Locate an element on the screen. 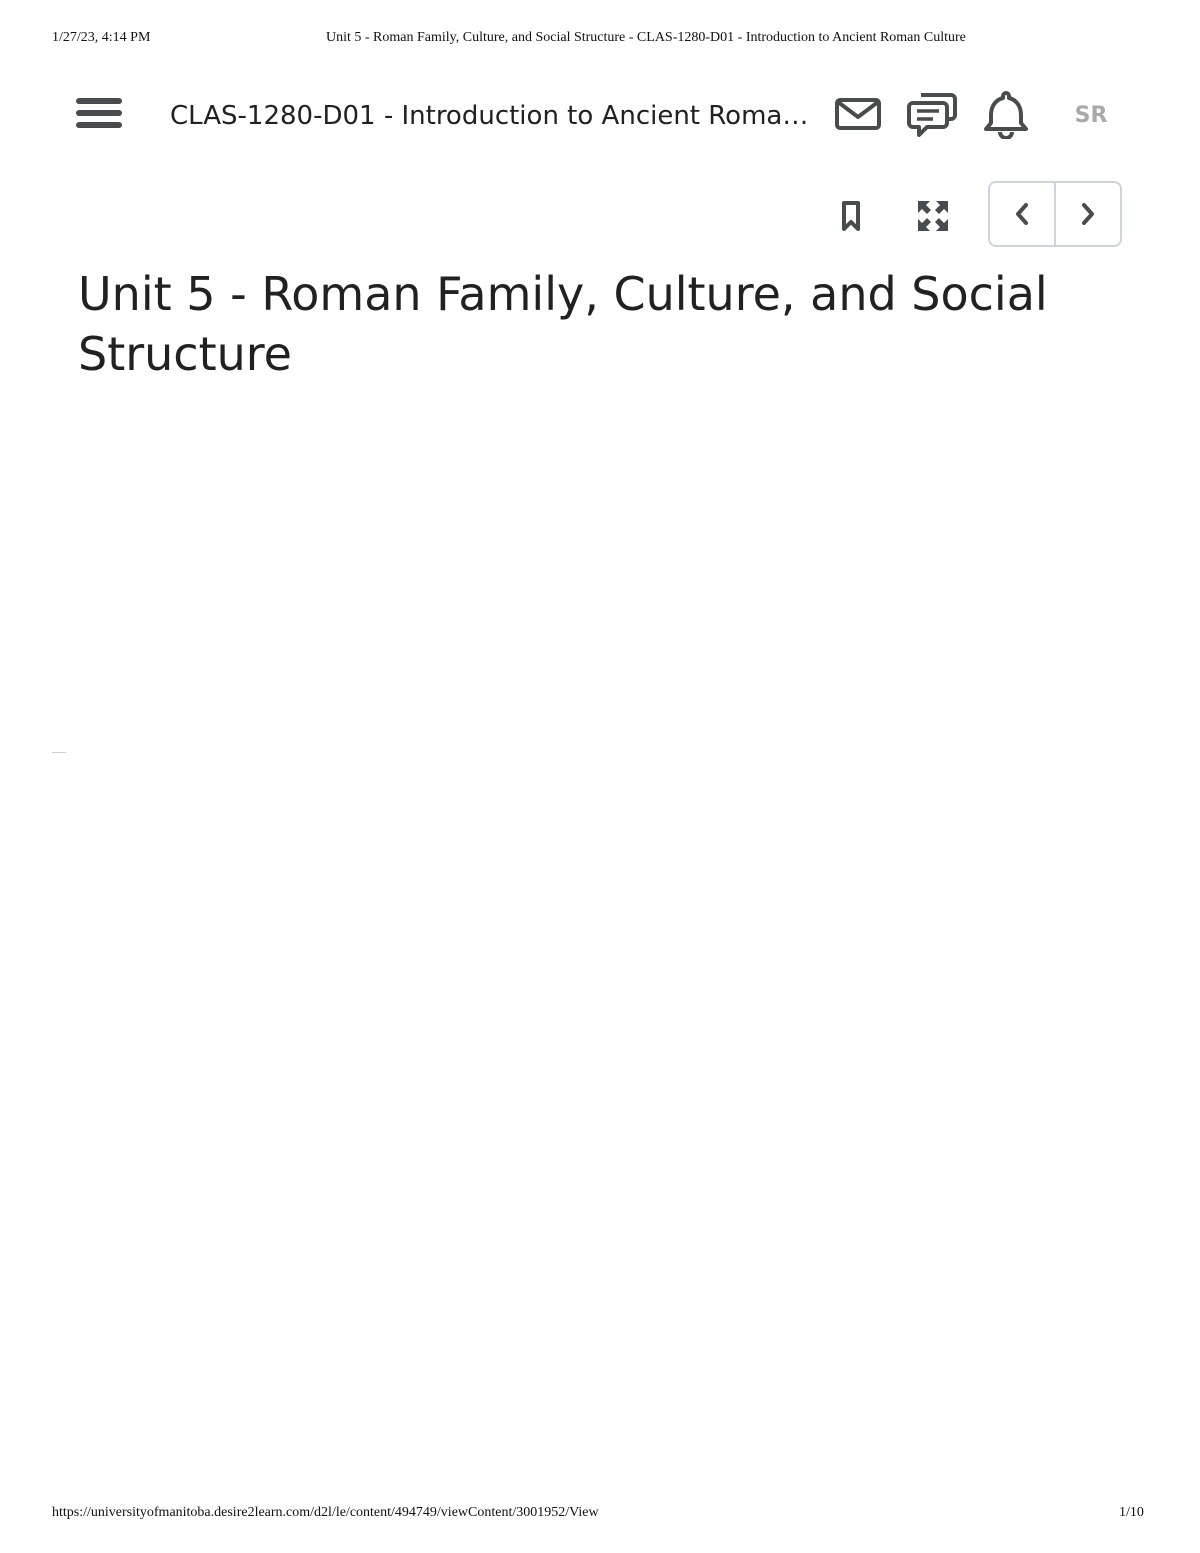  mail-icon is located at coordinates (858, 114).